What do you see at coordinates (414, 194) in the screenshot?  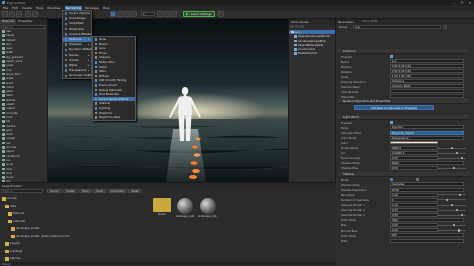 I see `property-value: 1.00` at bounding box center [414, 194].